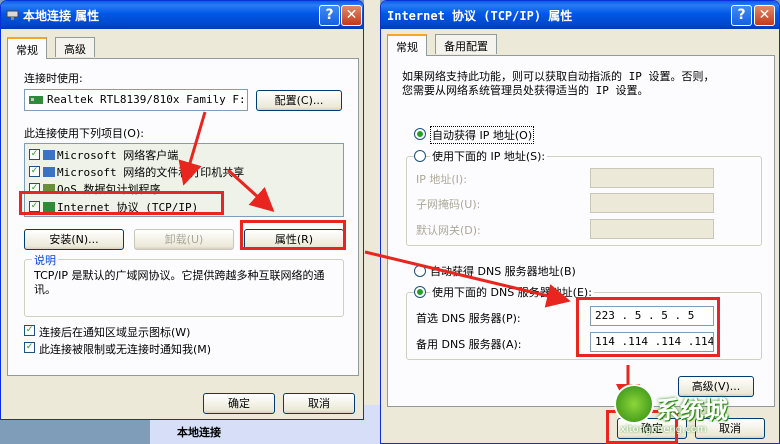 The width and height of the screenshot is (780, 444). What do you see at coordinates (179, 282) in the screenshot?
I see `description-text: TCP/IP 是默认的广域网协议。它提供跨越多种互联网络的通讯。` at bounding box center [179, 282].